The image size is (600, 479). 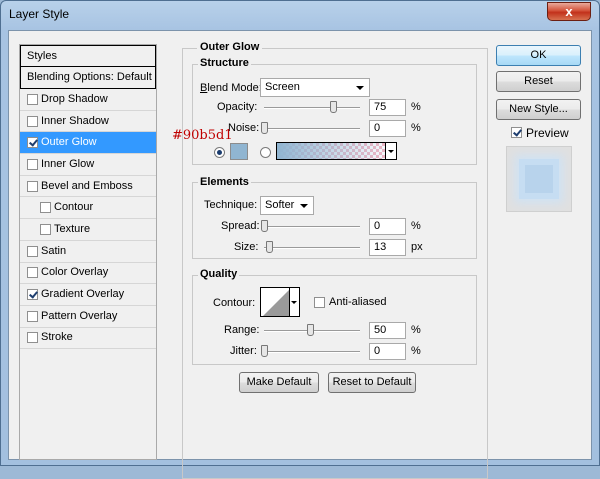 I want to click on jitter-label: Jitter:, so click(x=243, y=351).